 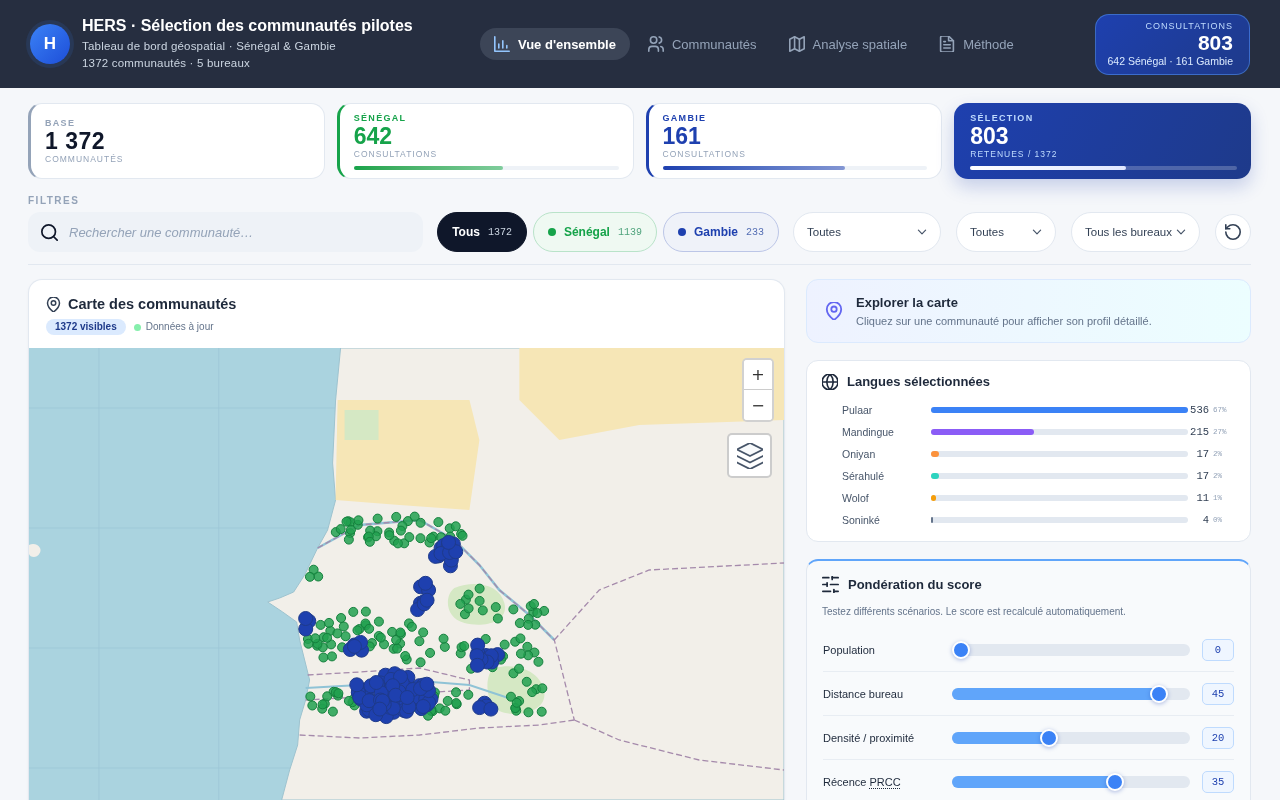 What do you see at coordinates (137, 327) in the screenshot?
I see `status-dot` at bounding box center [137, 327].